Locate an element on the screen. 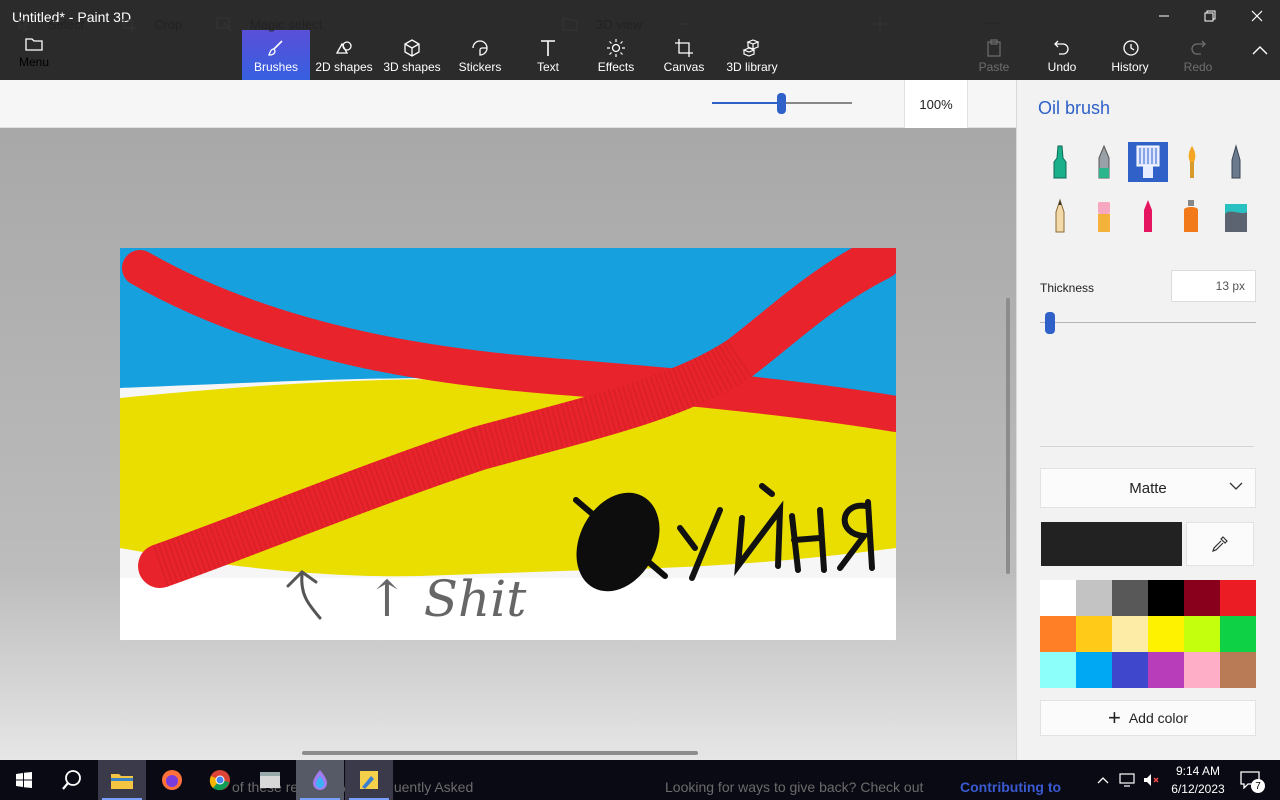 Image resolution: width=1280 pixels, height=800 pixels. collapse-ribbon-button is located at coordinates (1260, 50).